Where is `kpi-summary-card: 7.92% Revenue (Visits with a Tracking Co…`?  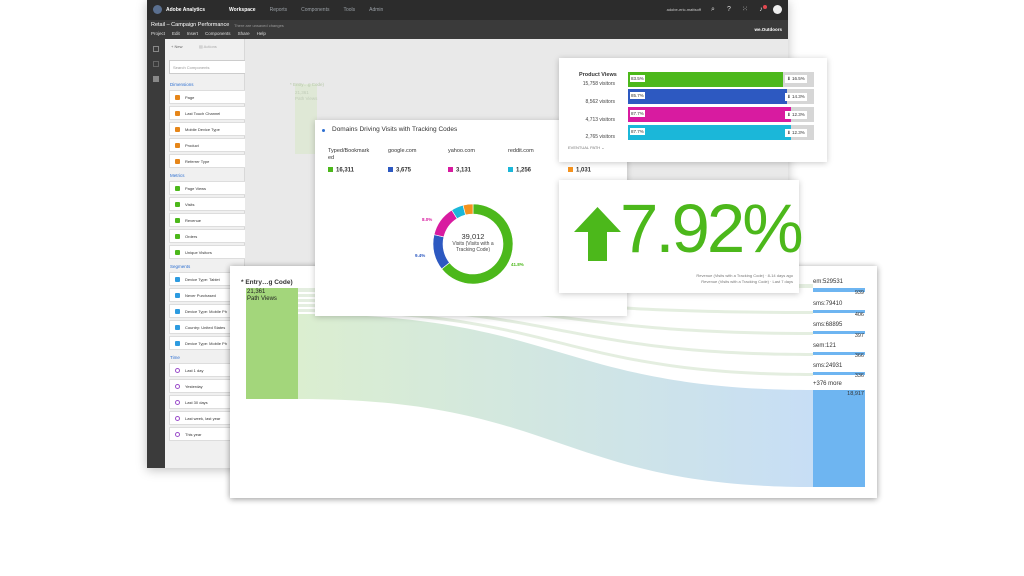 kpi-summary-card: 7.92% Revenue (Visits with a Tracking Co… is located at coordinates (681, 236).